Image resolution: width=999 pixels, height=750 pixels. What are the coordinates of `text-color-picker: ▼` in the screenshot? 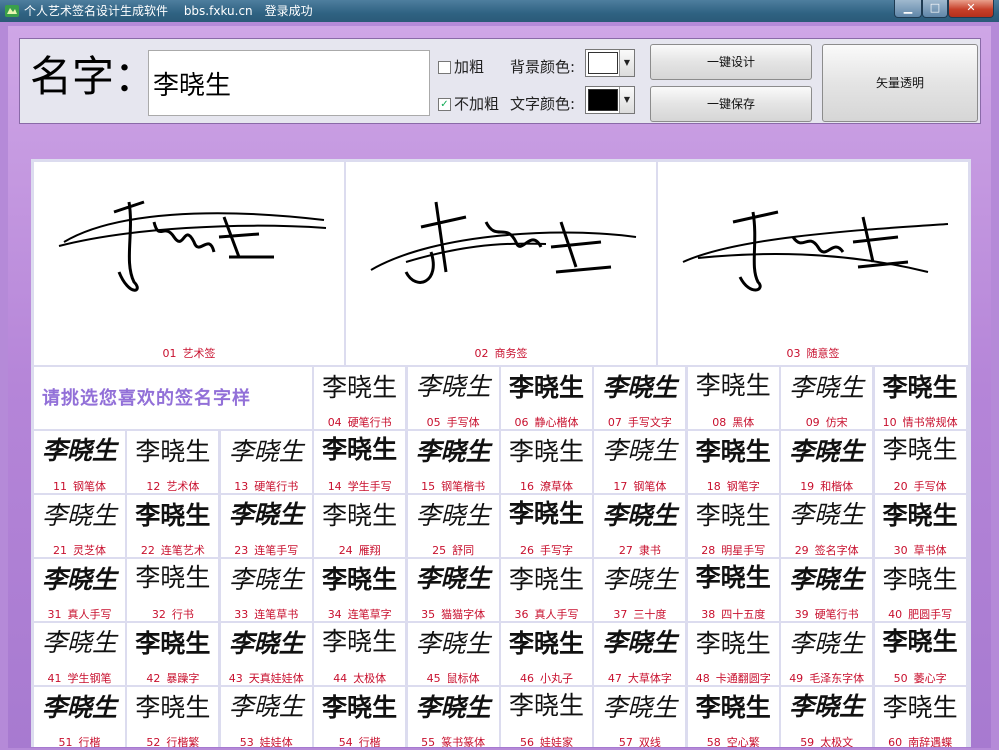 It's located at (610, 100).